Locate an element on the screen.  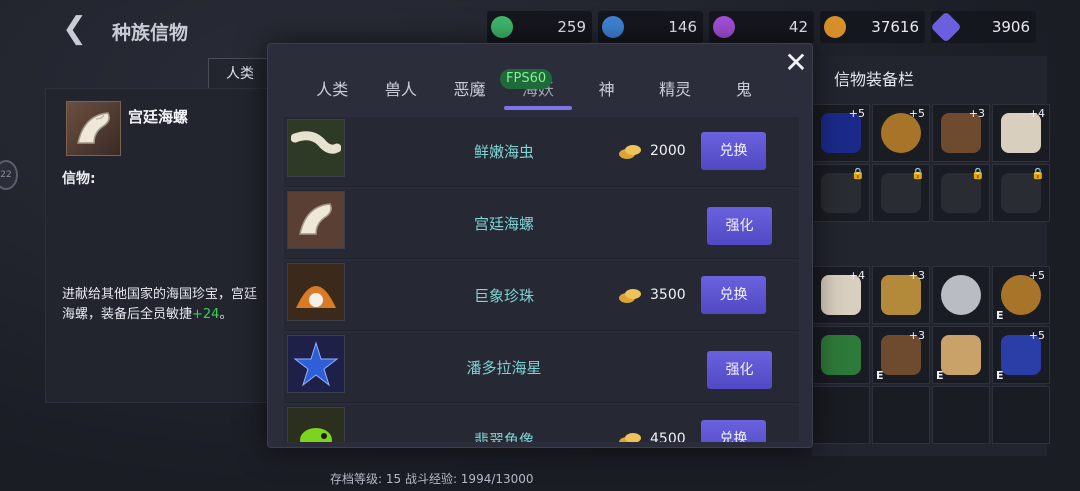
currency-crystal: 3906 is located at coordinates (983, 27).